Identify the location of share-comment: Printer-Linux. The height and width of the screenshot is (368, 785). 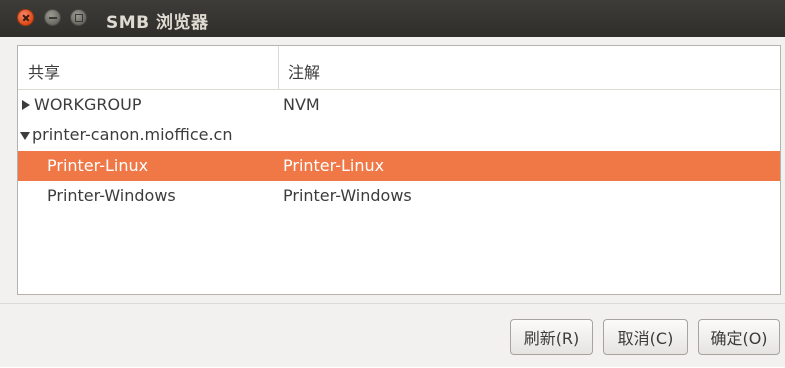
(334, 165).